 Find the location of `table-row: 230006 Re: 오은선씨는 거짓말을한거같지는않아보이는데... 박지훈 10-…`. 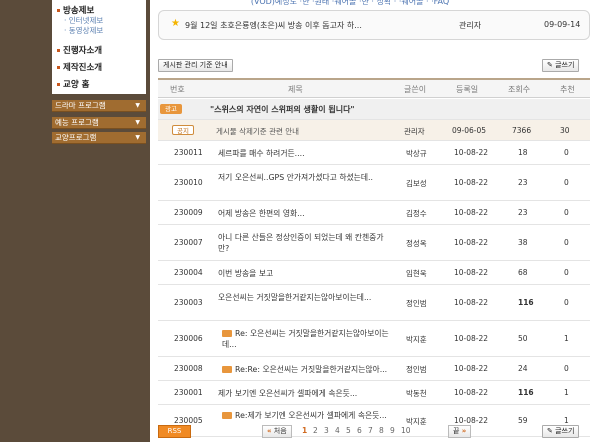

table-row: 230006 Re: 오은선씨는 거짓말을한거같지는않아보이는데... 박지훈 10-… is located at coordinates (374, 339).